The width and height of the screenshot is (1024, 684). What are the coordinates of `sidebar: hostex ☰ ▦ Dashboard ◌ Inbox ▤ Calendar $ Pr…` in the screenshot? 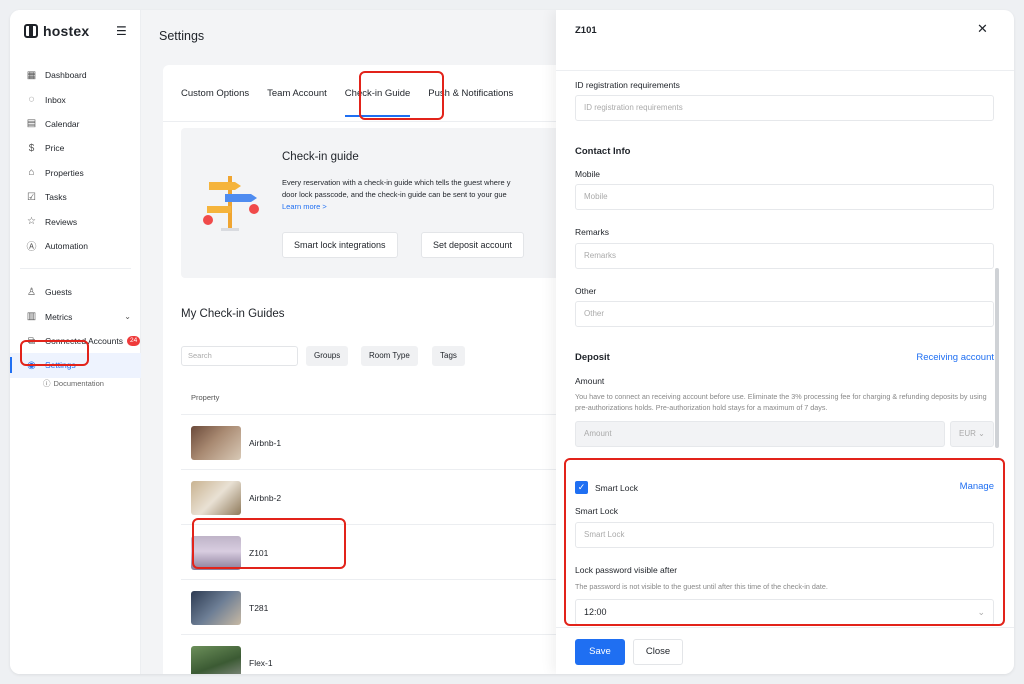 It's located at (75, 342).